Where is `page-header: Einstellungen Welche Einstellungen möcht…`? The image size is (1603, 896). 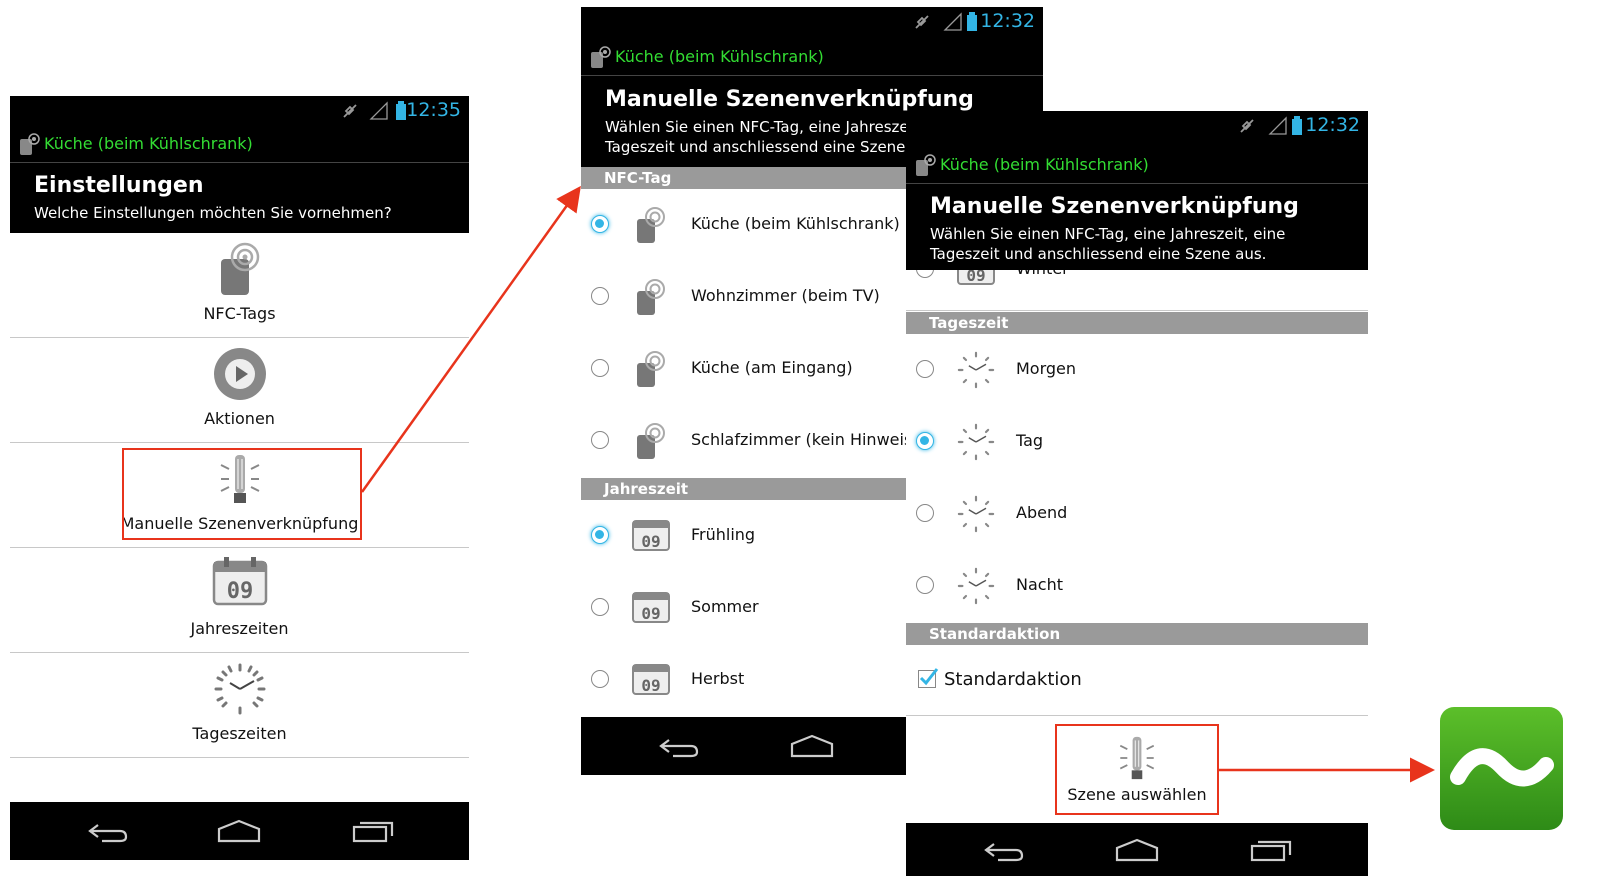
page-header: Einstellungen Welche Einstellungen möcht… is located at coordinates (239, 198).